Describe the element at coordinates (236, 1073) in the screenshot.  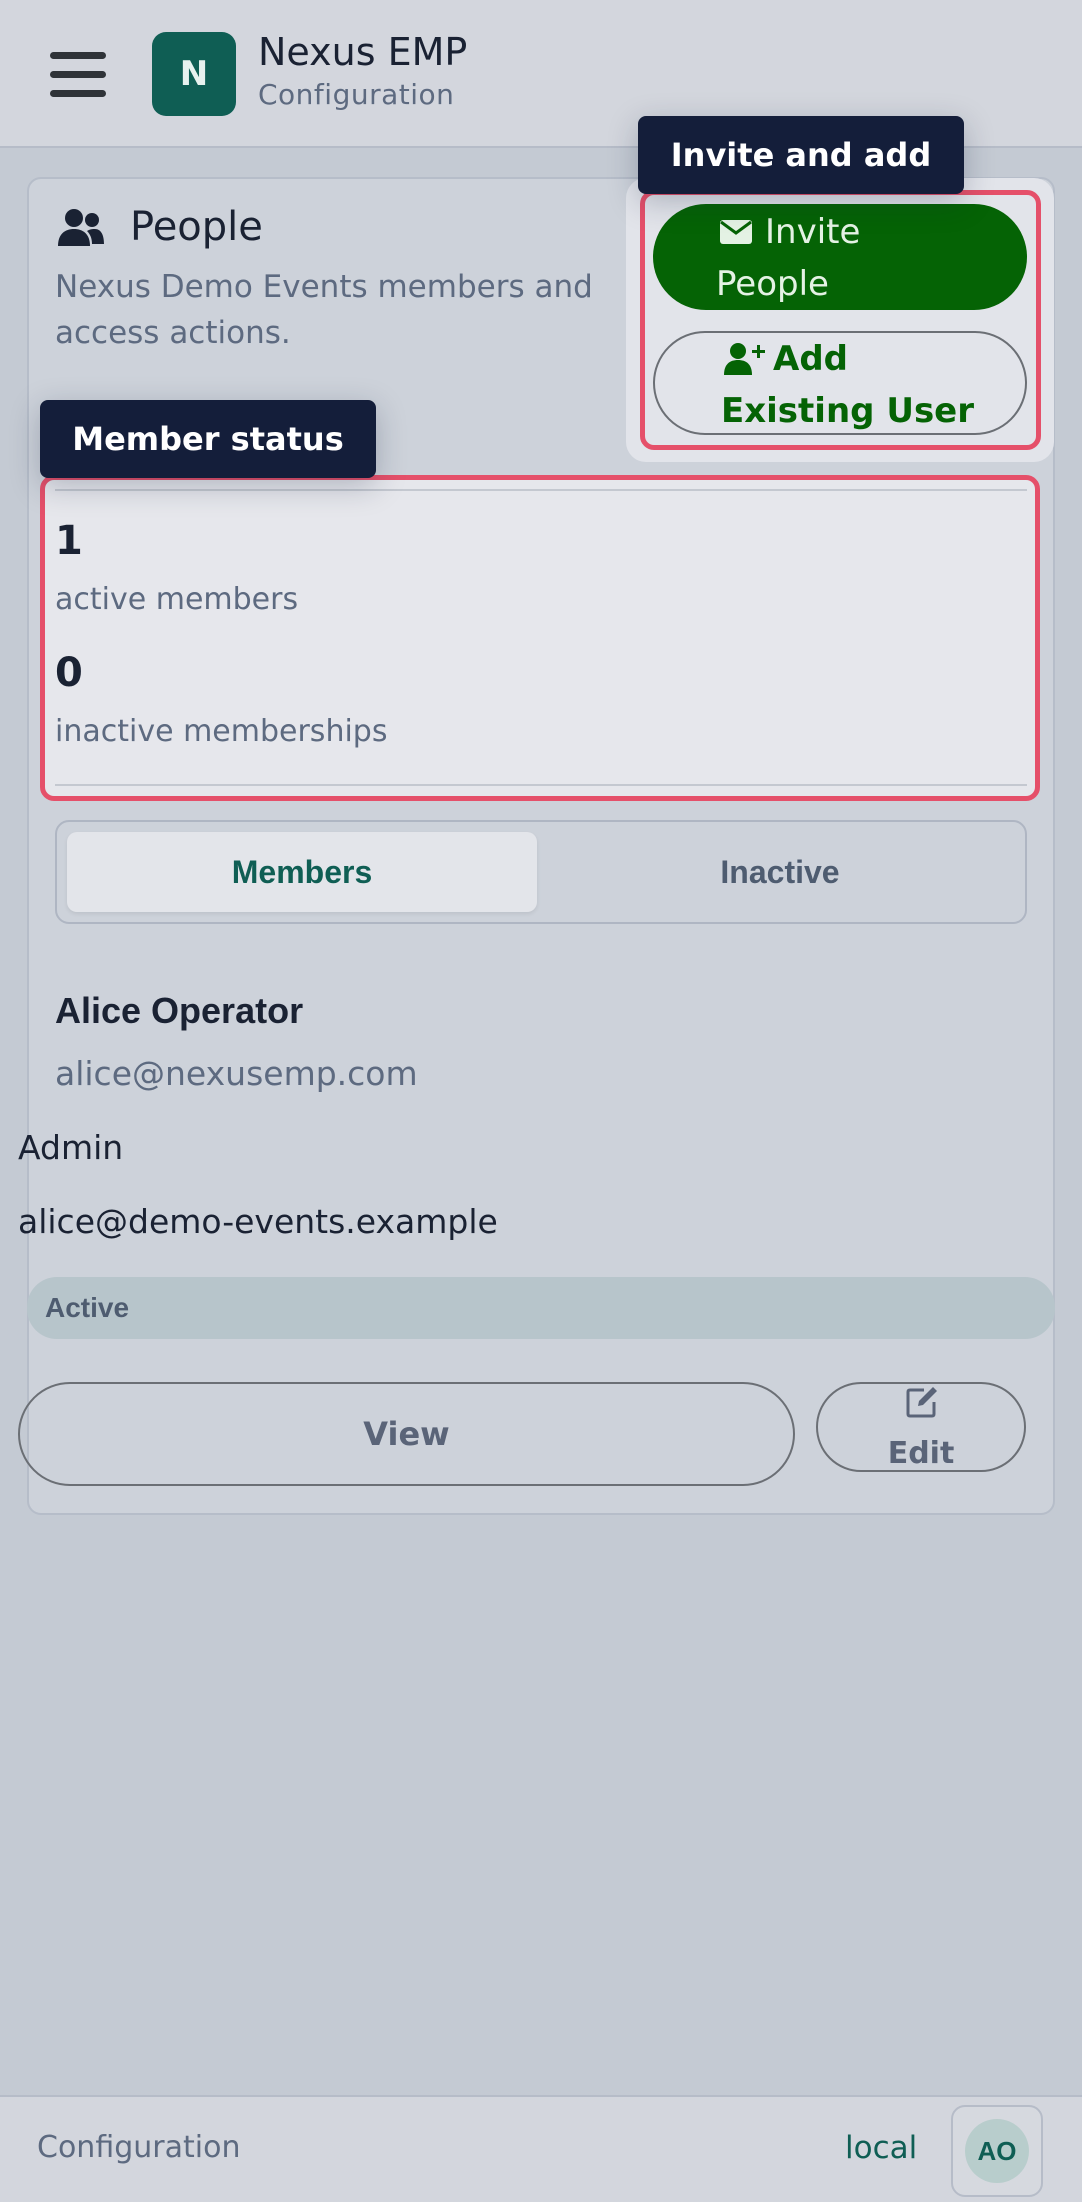
I see `member-email: alice@nexusemp.com` at that location.